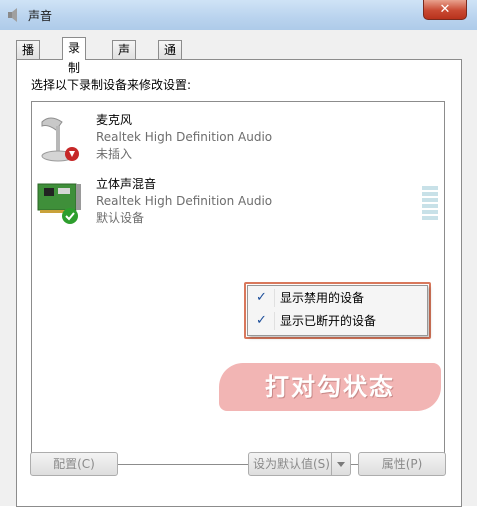 Image resolution: width=477 pixels, height=507 pixels. I want to click on default-check-badge-icon, so click(70, 216).